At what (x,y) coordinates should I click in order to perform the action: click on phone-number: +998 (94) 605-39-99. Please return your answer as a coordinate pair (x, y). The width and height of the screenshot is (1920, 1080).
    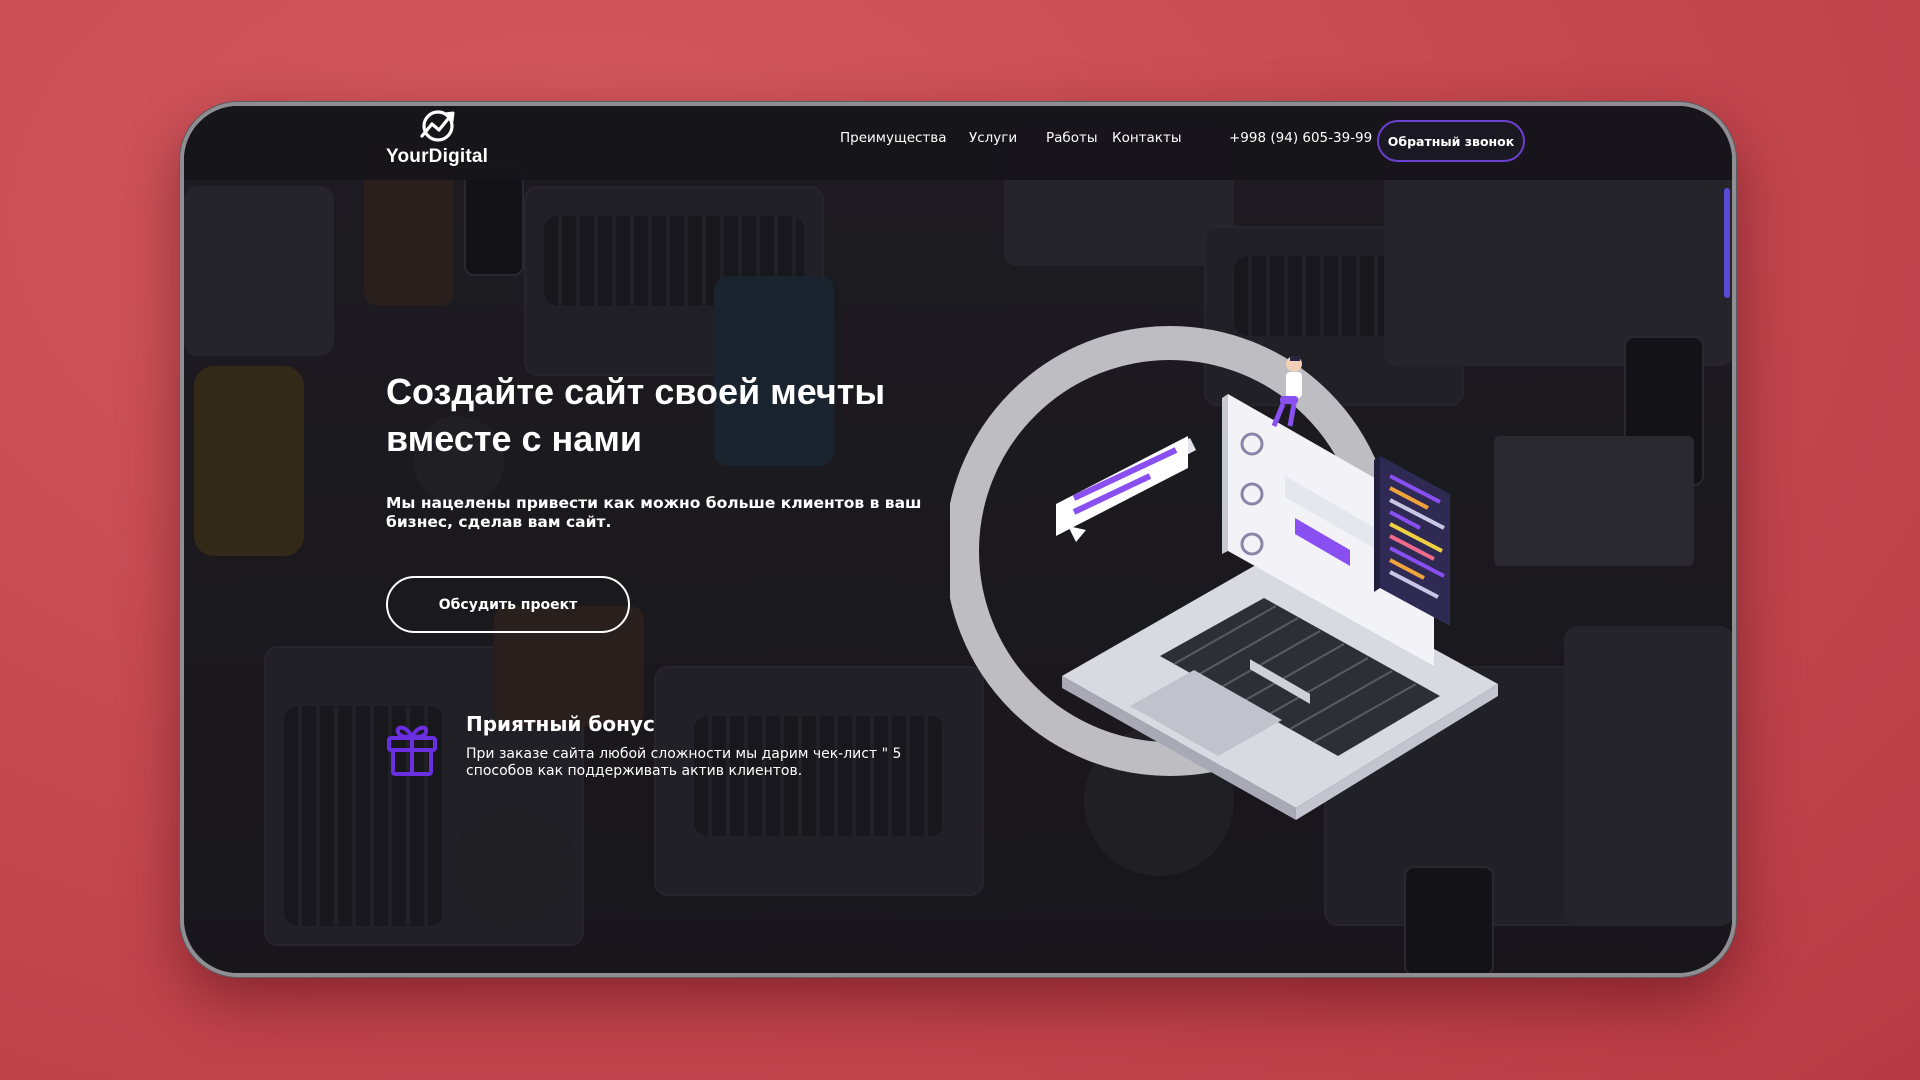
    Looking at the image, I should click on (1300, 138).